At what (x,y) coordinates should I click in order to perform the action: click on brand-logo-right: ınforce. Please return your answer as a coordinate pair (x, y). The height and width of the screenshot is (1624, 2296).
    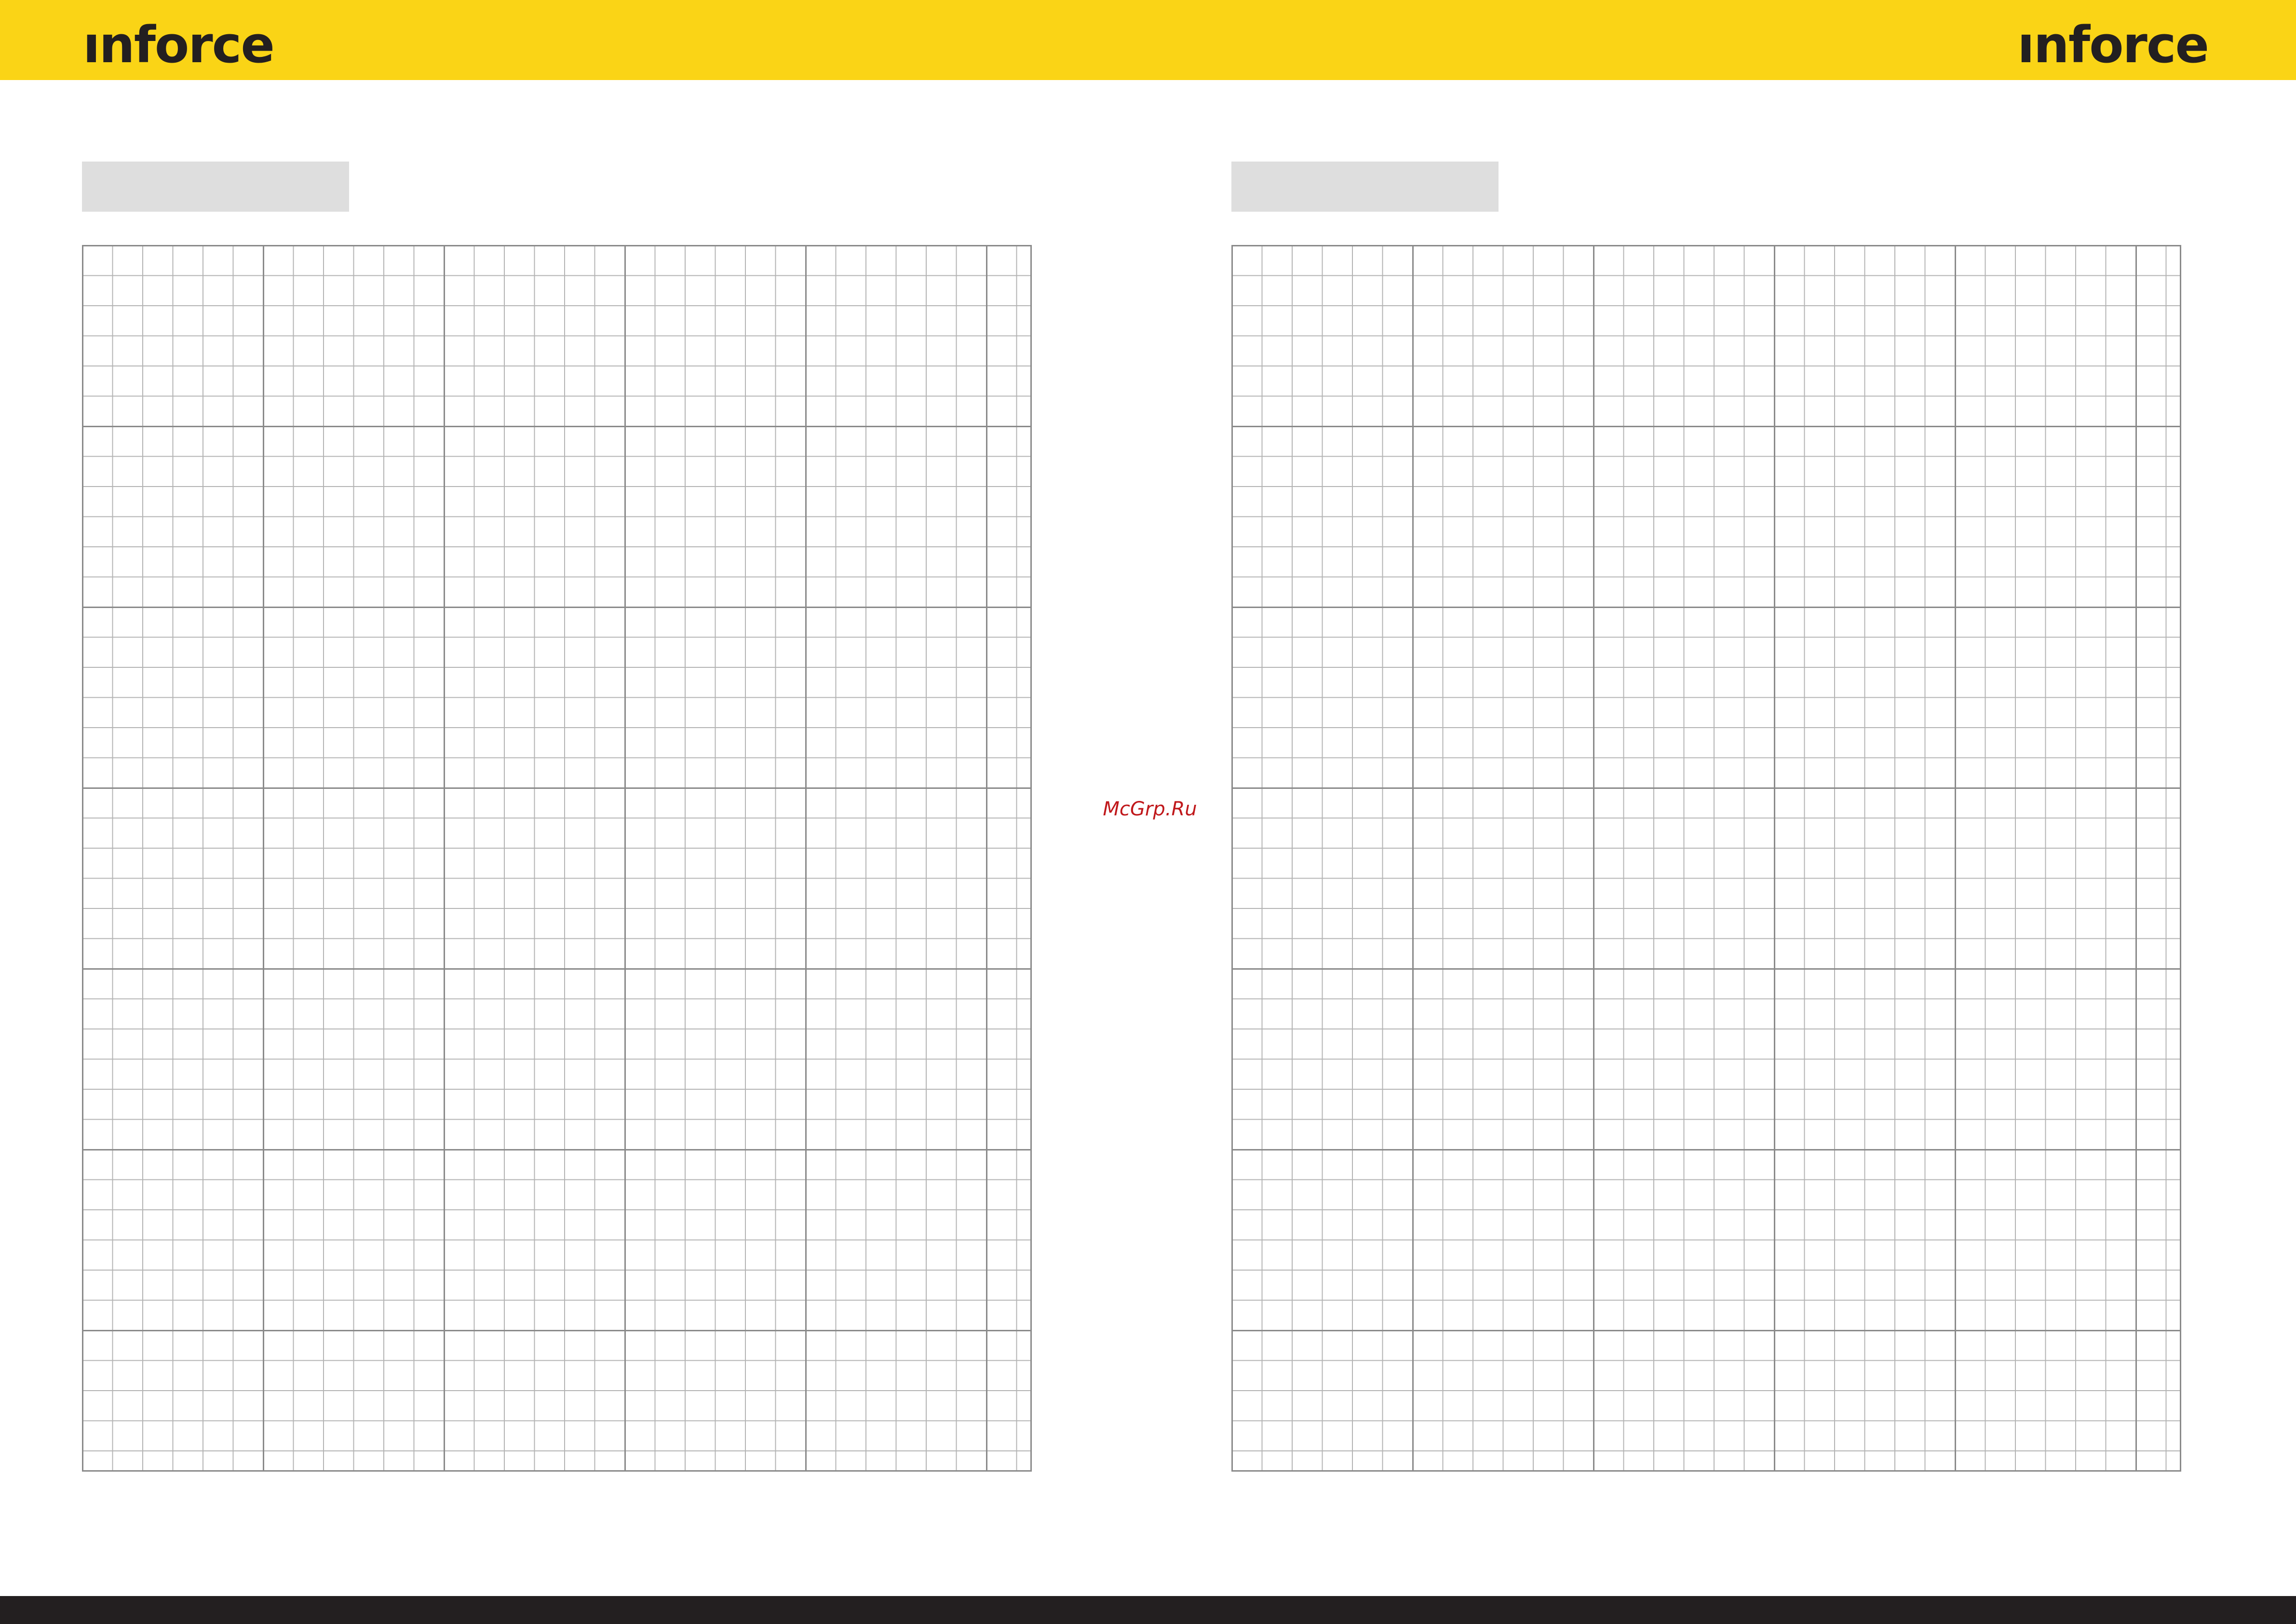
    Looking at the image, I should click on (2113, 44).